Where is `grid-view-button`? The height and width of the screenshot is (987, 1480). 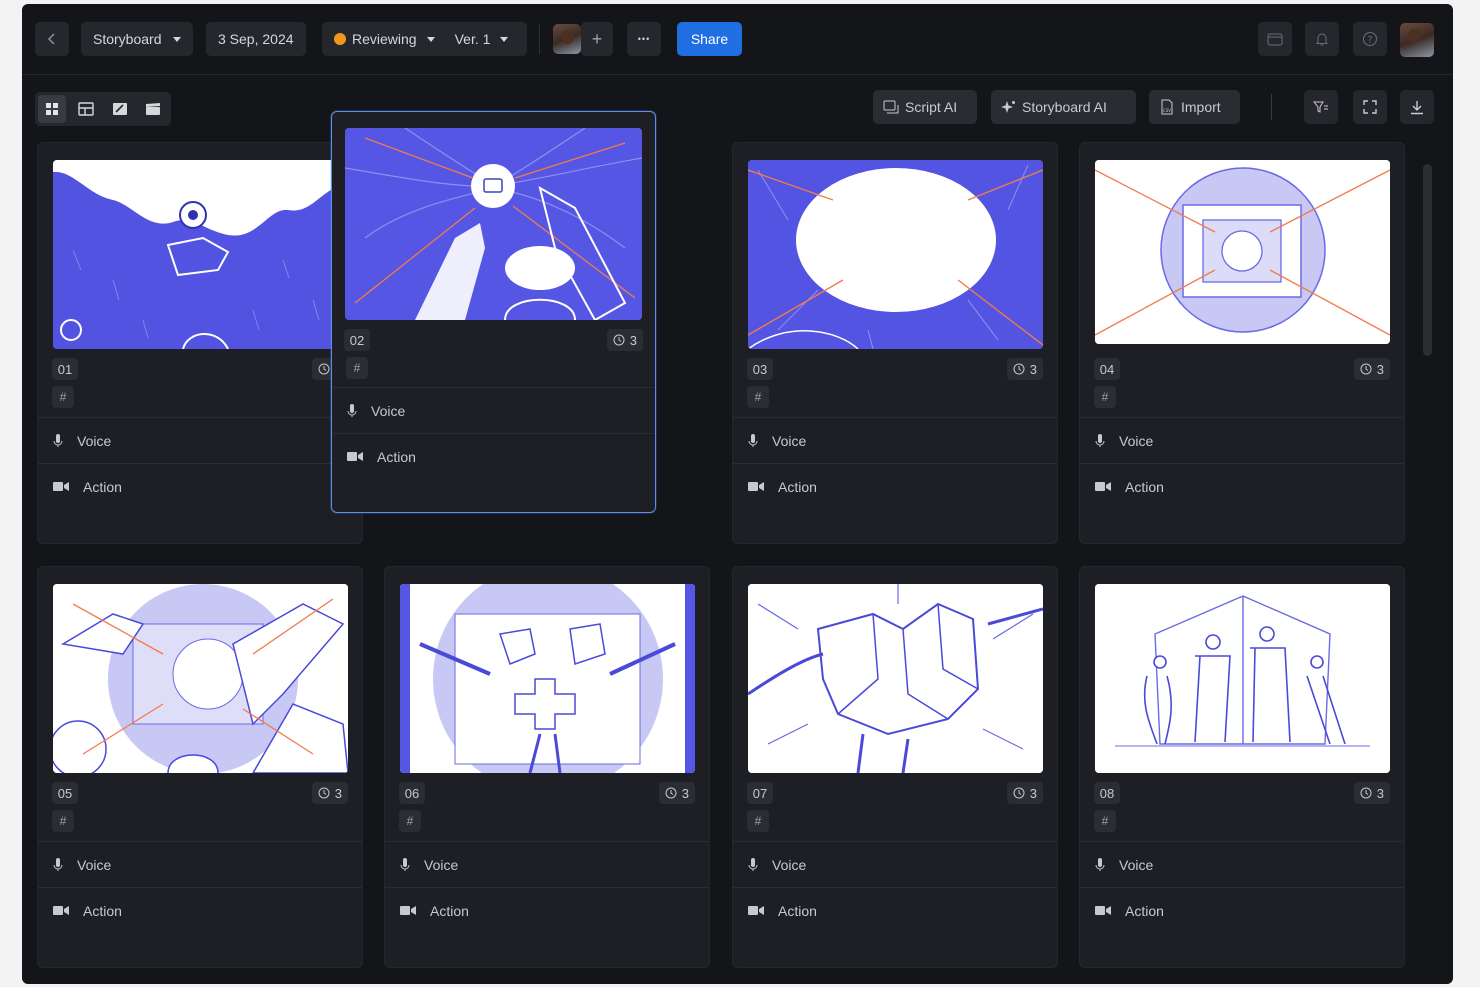
grid-view-button is located at coordinates (52, 109).